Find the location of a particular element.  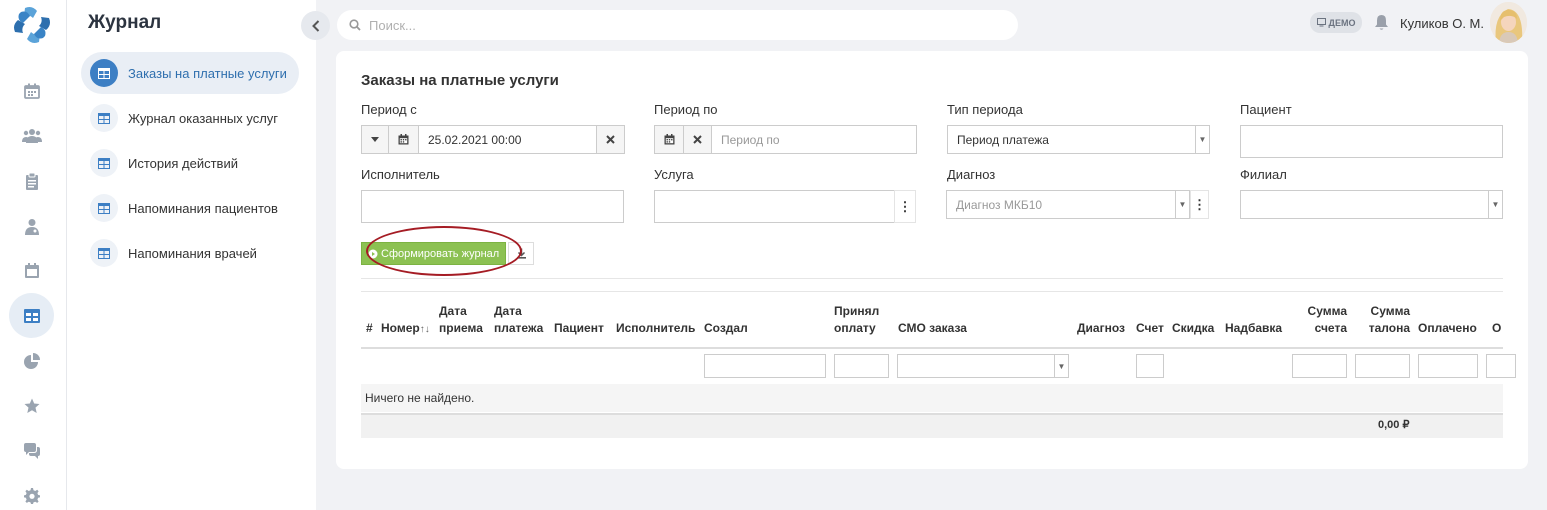

col-admission-date-line2: приема is located at coordinates (461, 328).